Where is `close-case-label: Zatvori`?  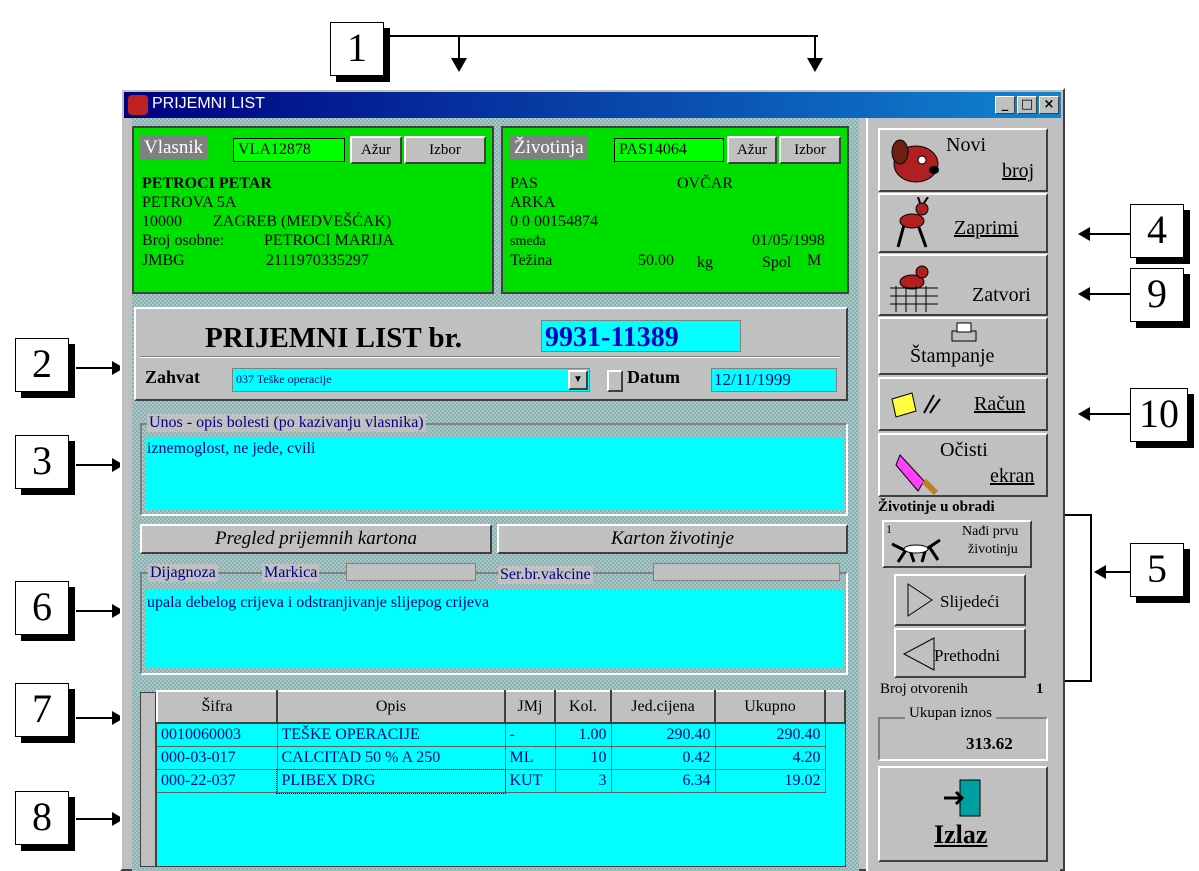
close-case-label: Zatvori is located at coordinates (1001, 295).